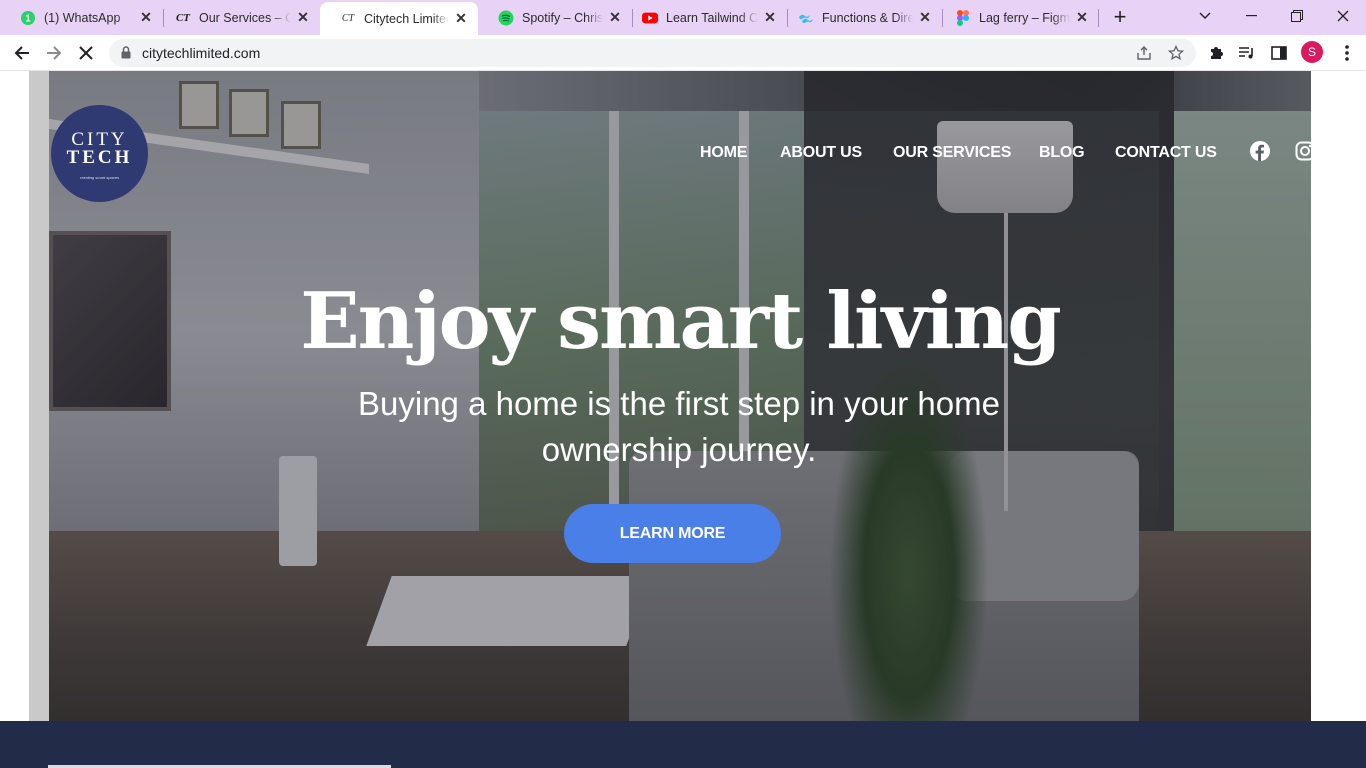  Describe the element at coordinates (1251, 16) in the screenshot. I see `minimize-button` at that location.